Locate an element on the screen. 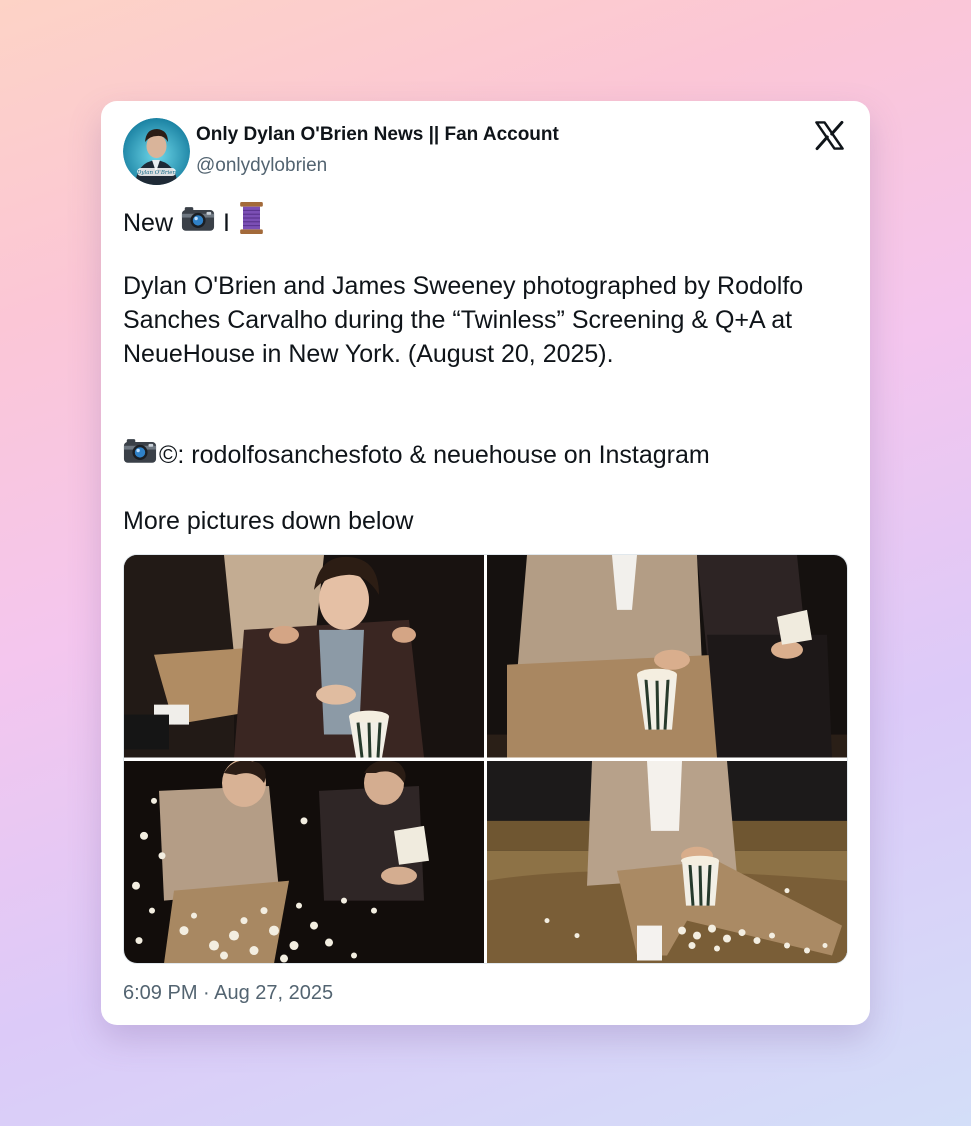 This screenshot has height=1126, width=971. author-avatar: Dylan O'Brien is located at coordinates (156, 151).